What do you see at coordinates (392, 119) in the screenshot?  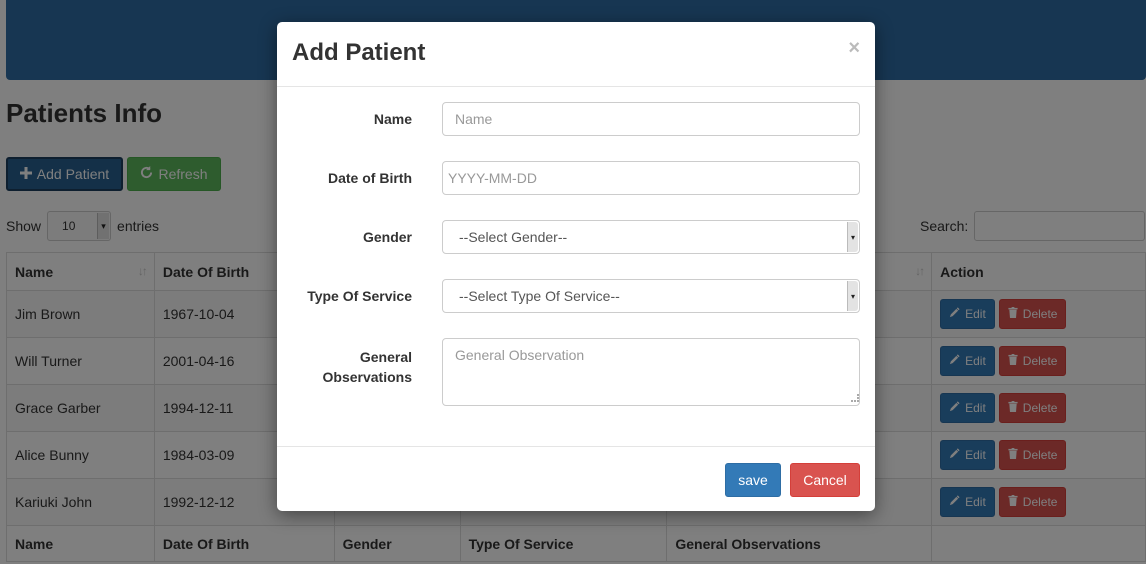 I see `name-label: Name` at bounding box center [392, 119].